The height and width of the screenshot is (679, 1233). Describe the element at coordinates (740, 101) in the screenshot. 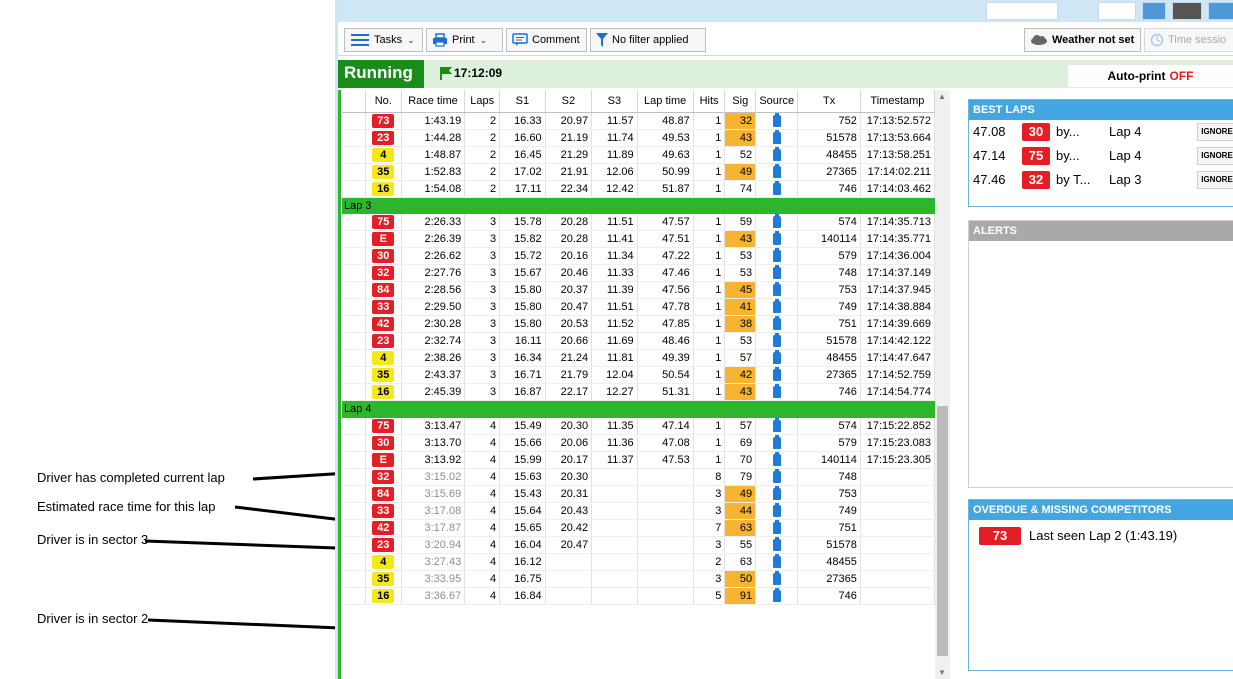

I see `column-header: Sig` at that location.